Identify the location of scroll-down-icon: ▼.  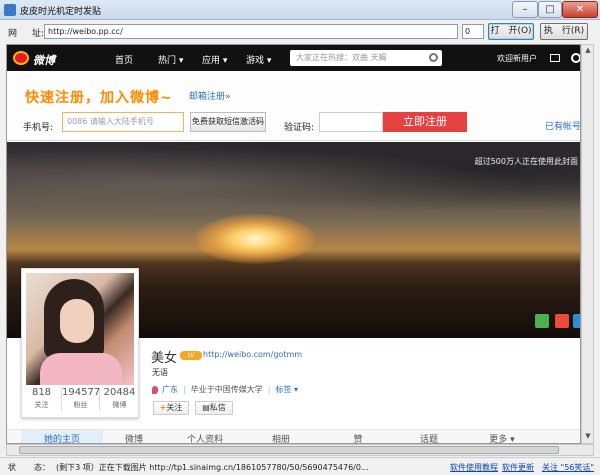
(588, 437).